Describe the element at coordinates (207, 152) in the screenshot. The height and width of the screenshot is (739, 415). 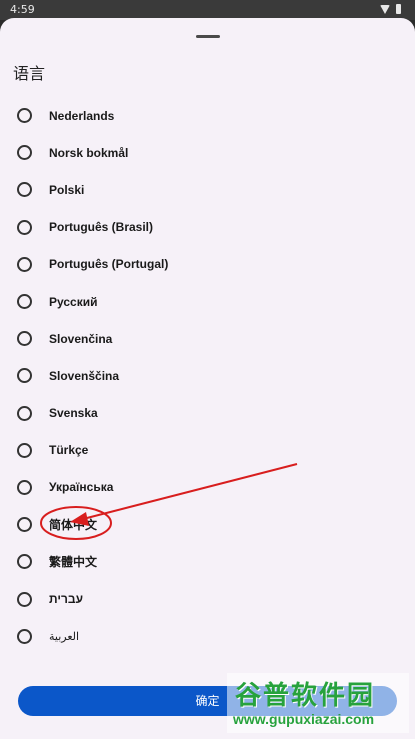
I see `language-option: Norsk bokmål` at that location.